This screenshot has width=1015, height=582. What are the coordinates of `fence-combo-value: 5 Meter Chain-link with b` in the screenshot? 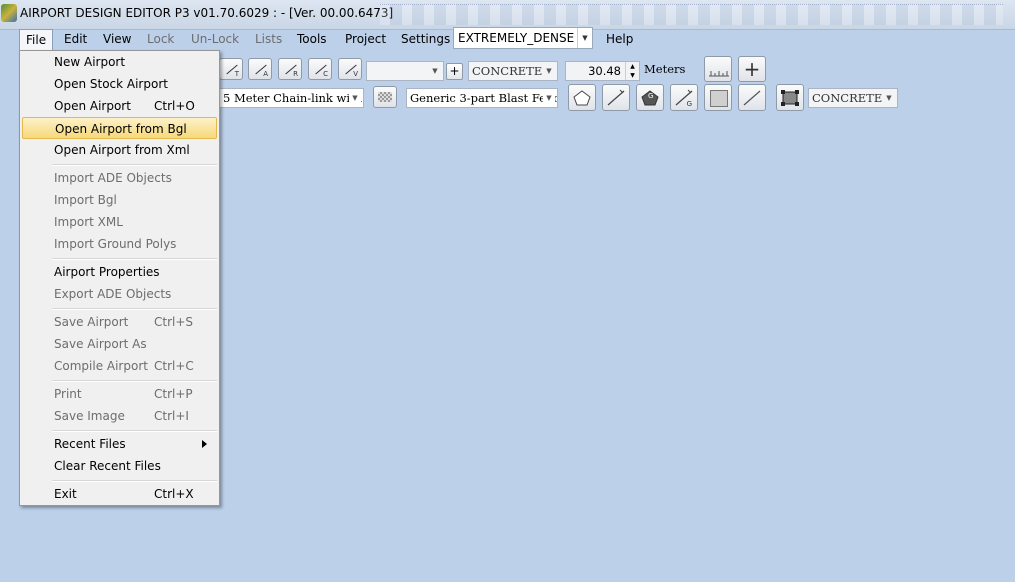 It's located at (293, 98).